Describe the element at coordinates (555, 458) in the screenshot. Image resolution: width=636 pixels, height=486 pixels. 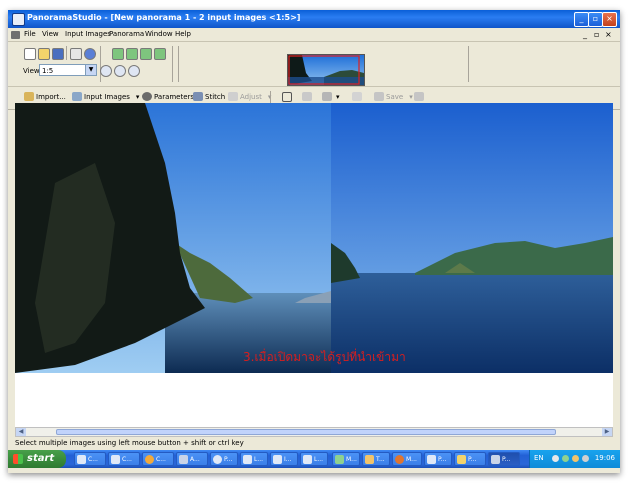
I see `volume-icon` at that location.